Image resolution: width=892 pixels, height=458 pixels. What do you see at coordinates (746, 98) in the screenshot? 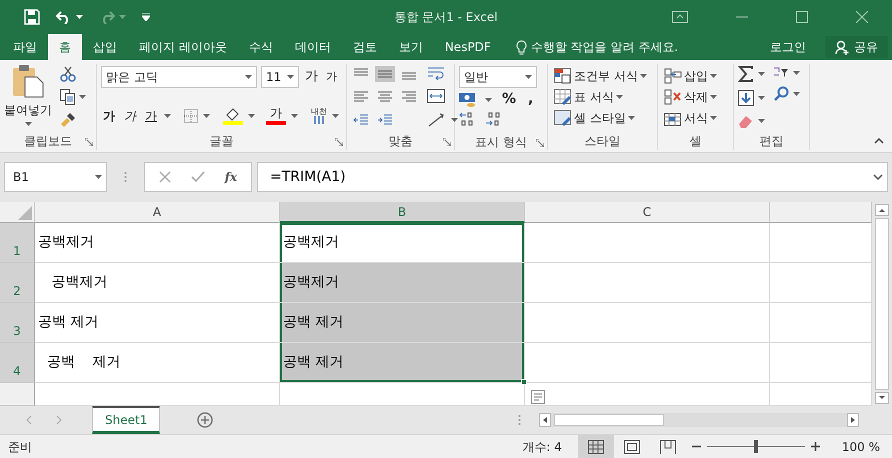
I see `fill-down-icon` at bounding box center [746, 98].